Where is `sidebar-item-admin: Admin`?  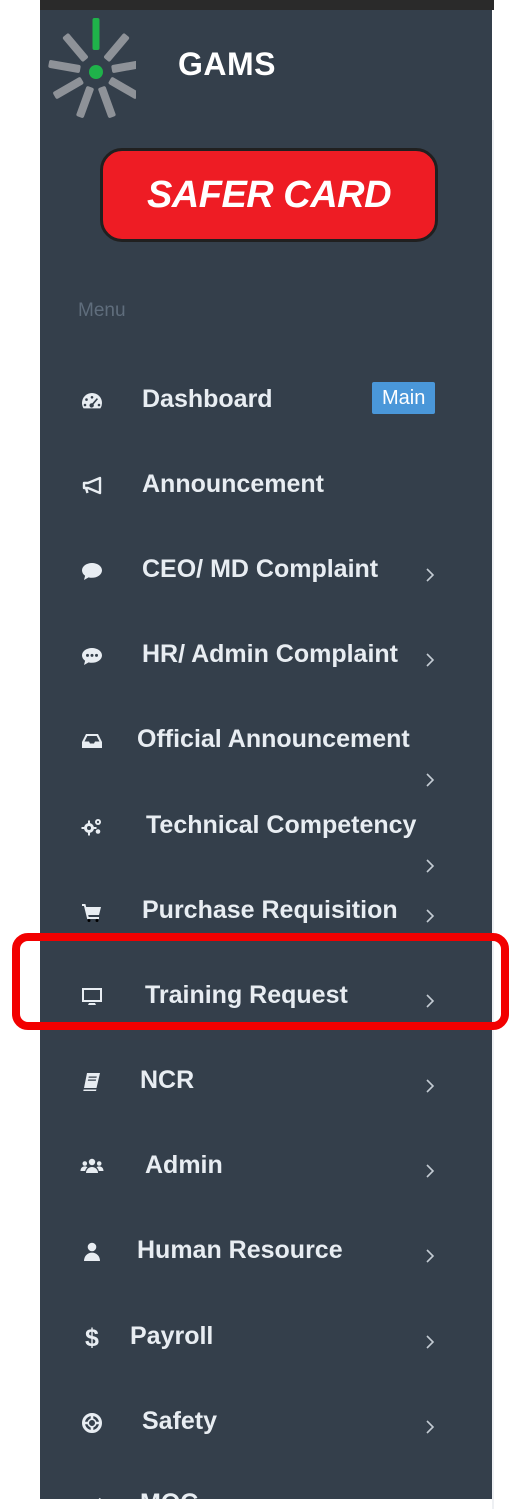 sidebar-item-admin: Admin is located at coordinates (266, 1166).